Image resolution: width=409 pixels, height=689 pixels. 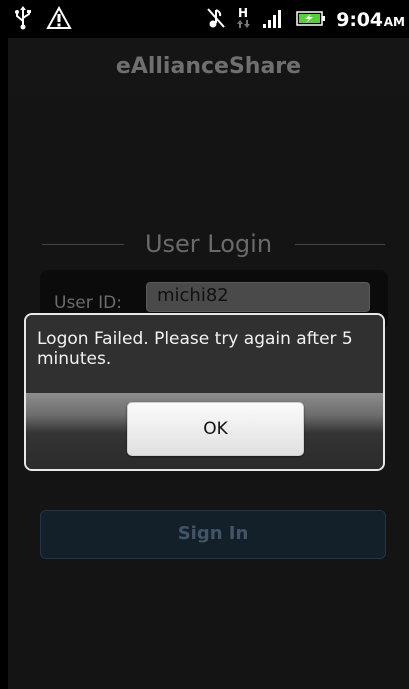 What do you see at coordinates (274, 20) in the screenshot?
I see `signal-bars-icon` at bounding box center [274, 20].